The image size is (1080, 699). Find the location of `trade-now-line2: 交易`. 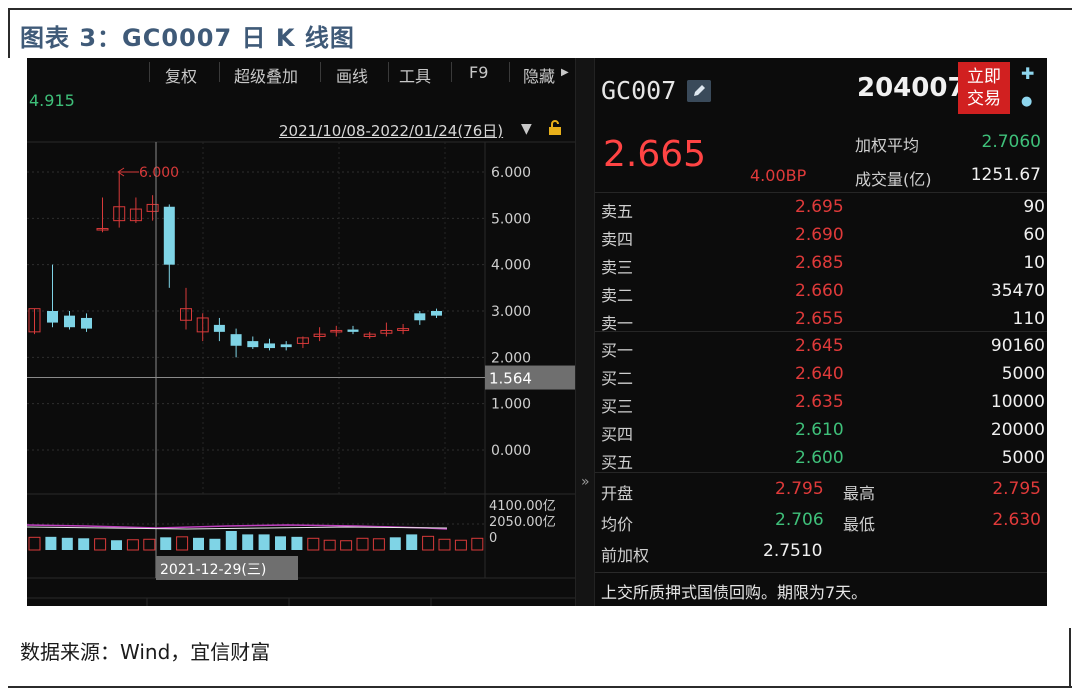

trade-now-line2: 交易 is located at coordinates (984, 99).